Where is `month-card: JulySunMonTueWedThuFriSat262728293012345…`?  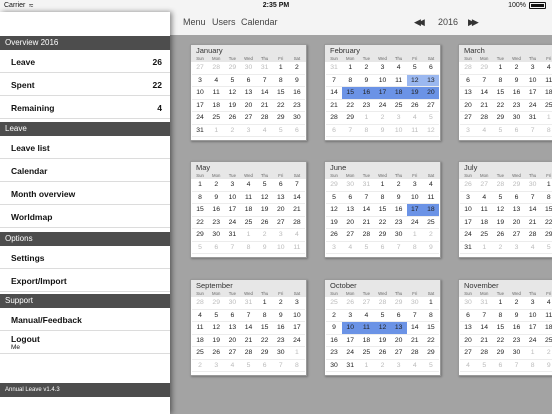
month-card: JulySunMonTueWedThuFriSat262728293012345… is located at coordinates (505, 209).